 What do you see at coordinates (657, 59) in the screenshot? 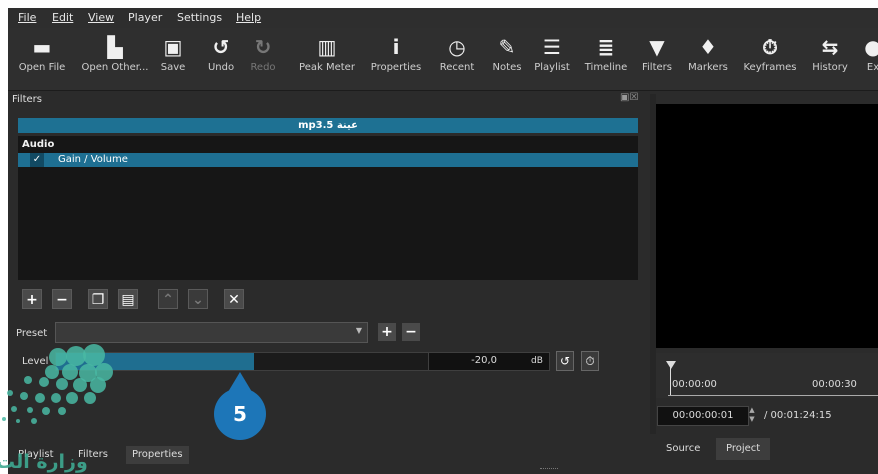
I see `toolbar-filters-button: ▼ Filters` at bounding box center [657, 59].